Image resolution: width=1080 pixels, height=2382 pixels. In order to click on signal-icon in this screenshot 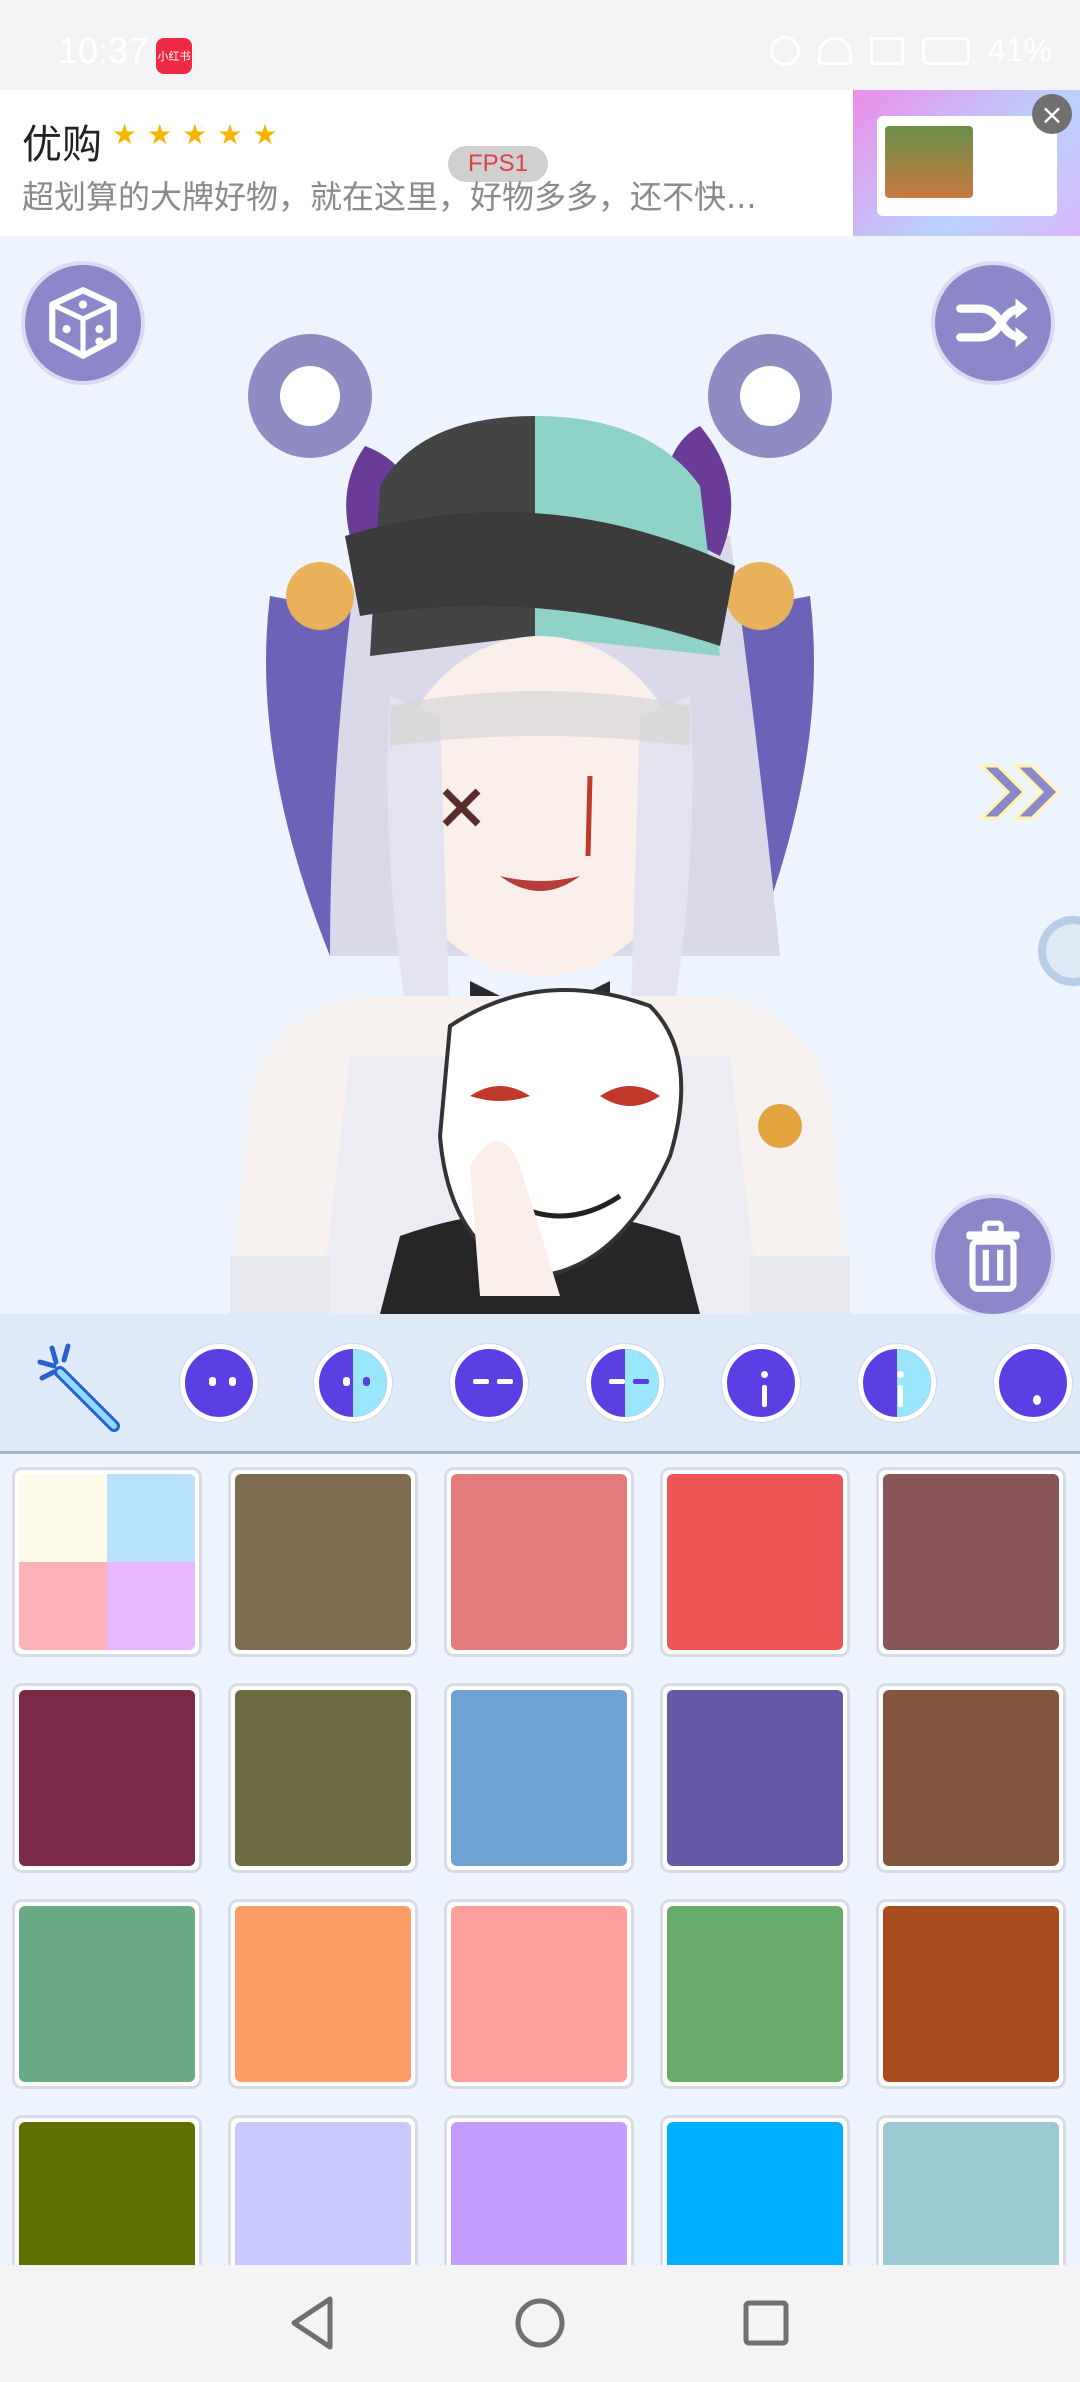, I will do `click(886, 50)`.